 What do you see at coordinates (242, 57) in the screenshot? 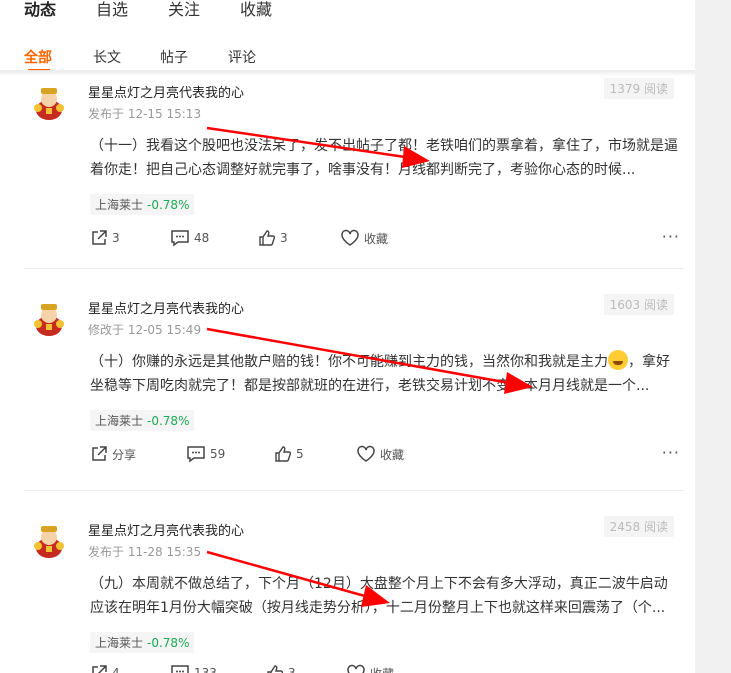
I see `subtab-comments: 评论` at bounding box center [242, 57].